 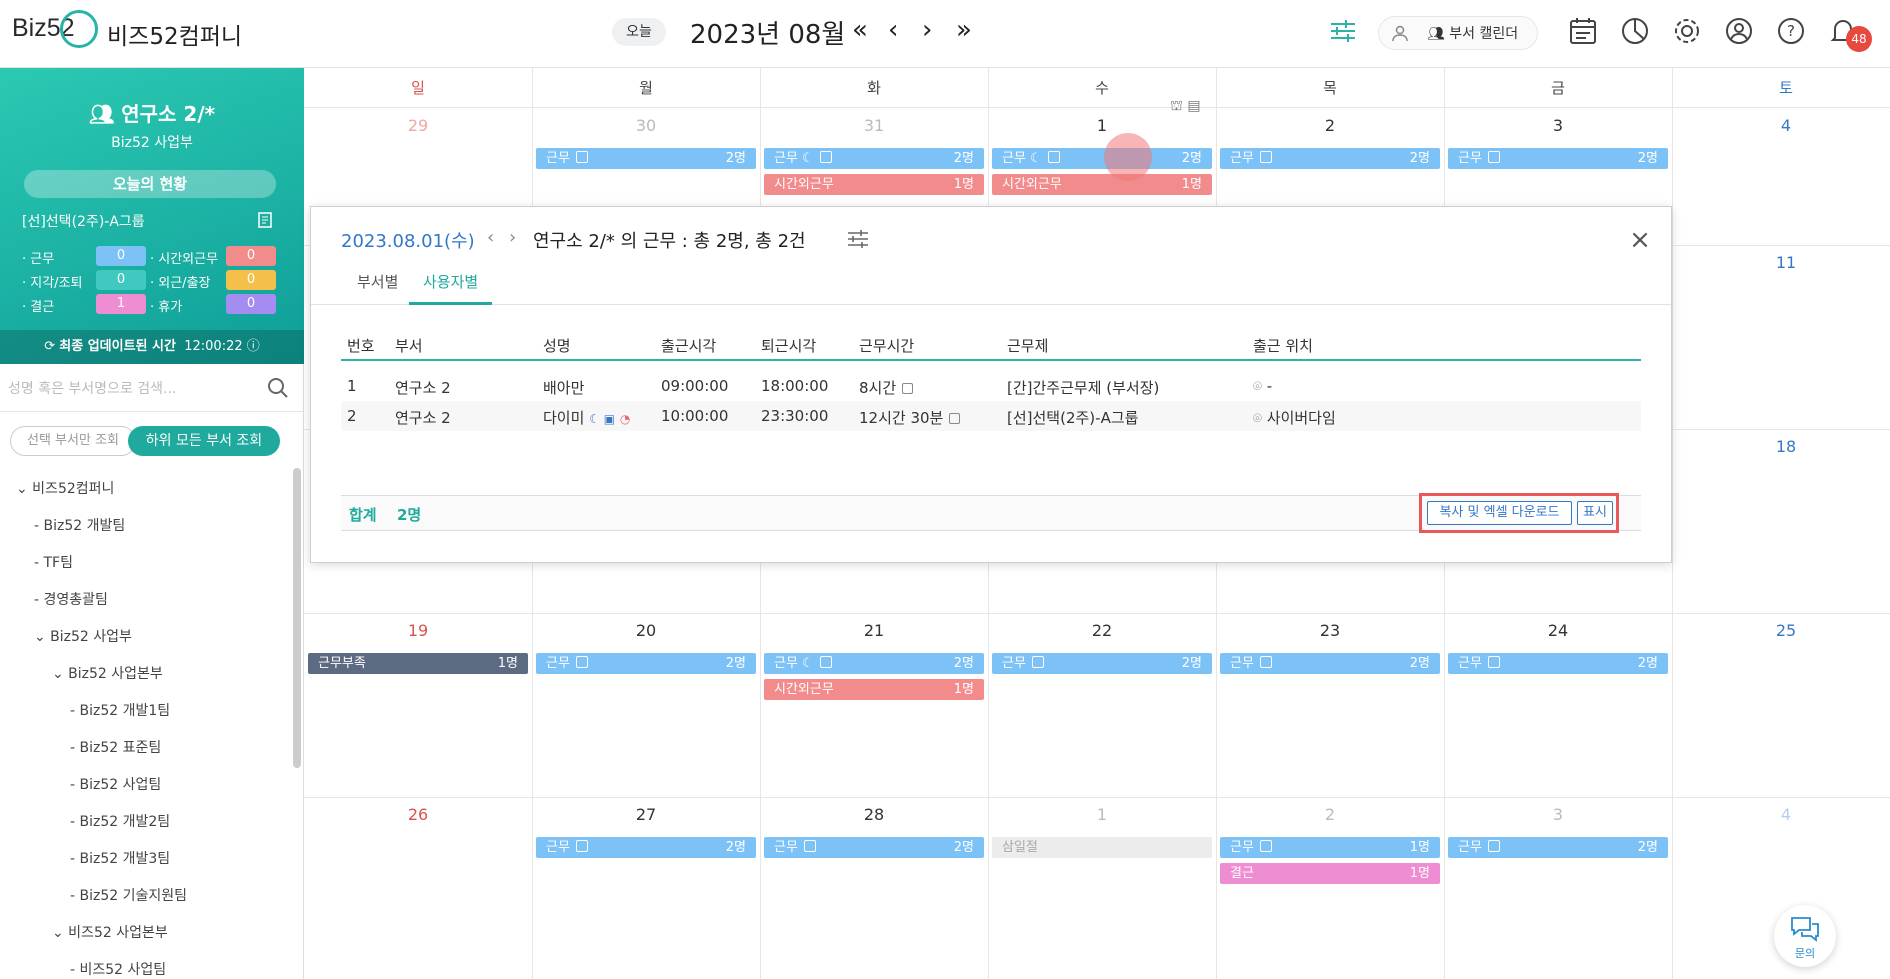 I want to click on today-status-button: 오늘의 현황, so click(x=150, y=184).